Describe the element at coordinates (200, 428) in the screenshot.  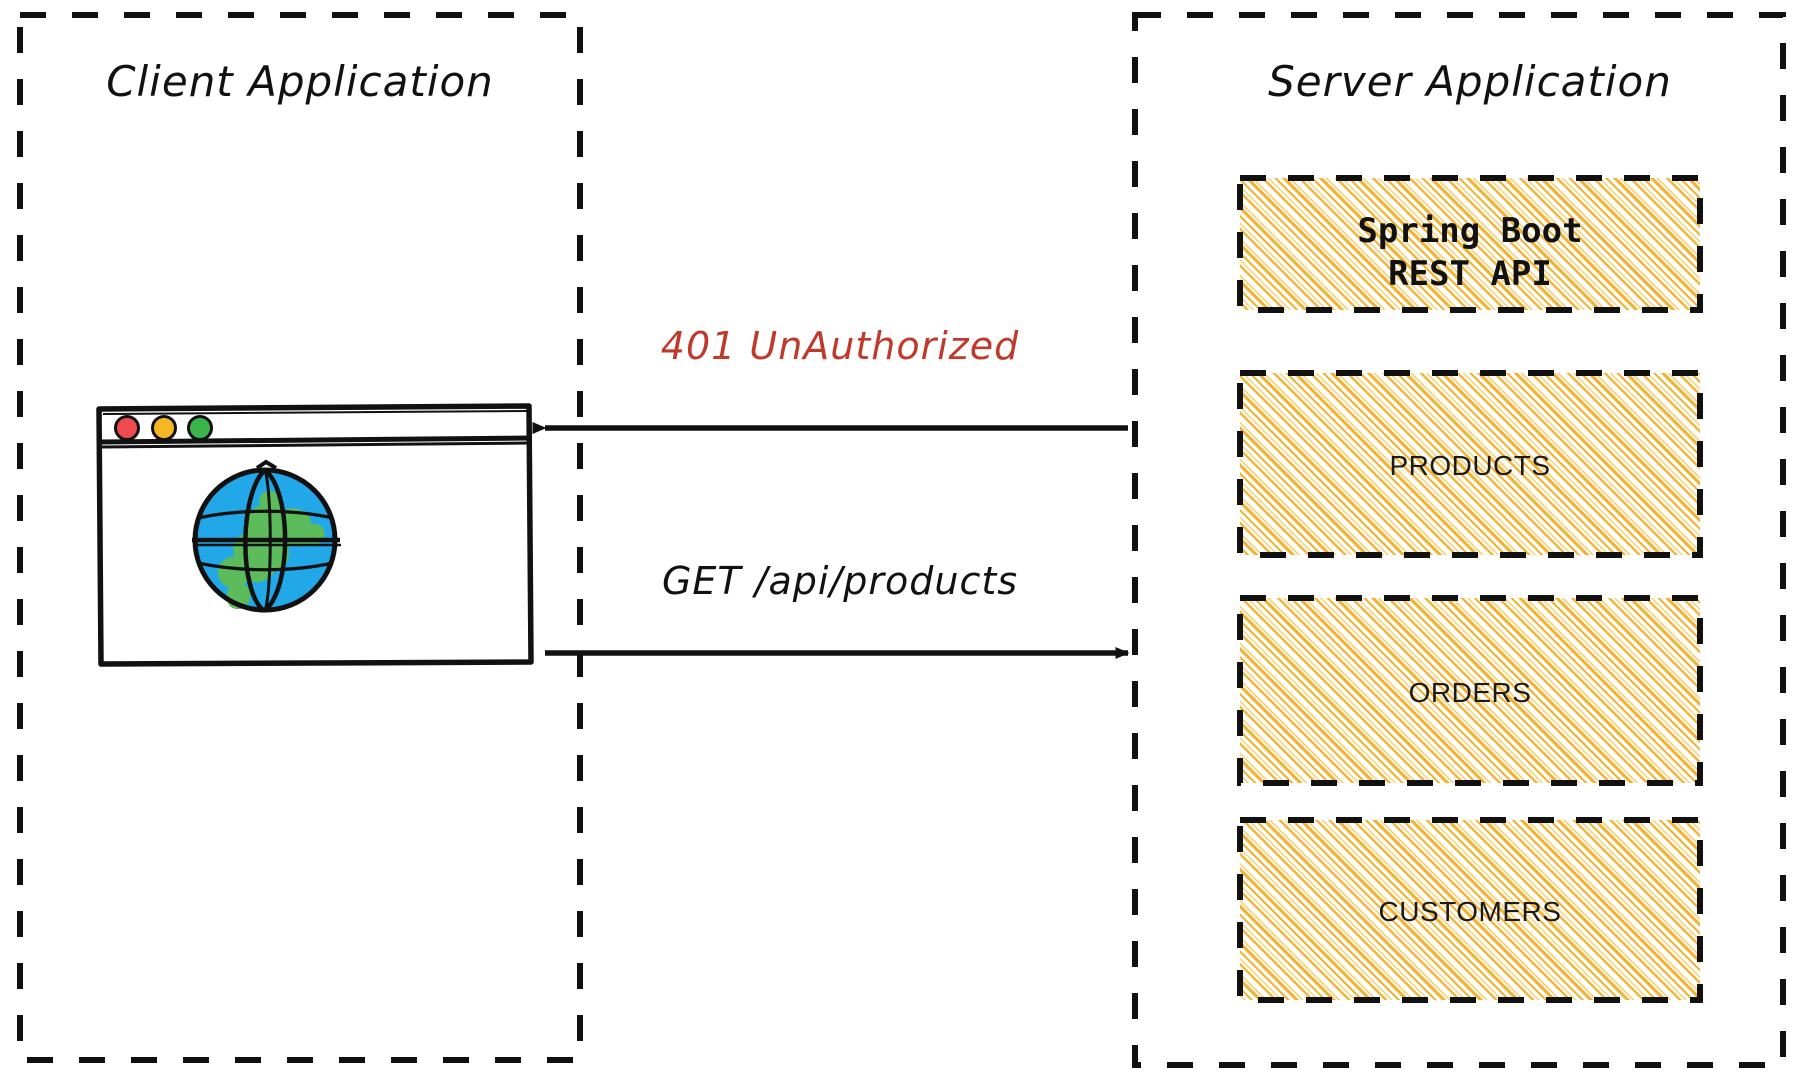
I see `maximize-dot` at that location.